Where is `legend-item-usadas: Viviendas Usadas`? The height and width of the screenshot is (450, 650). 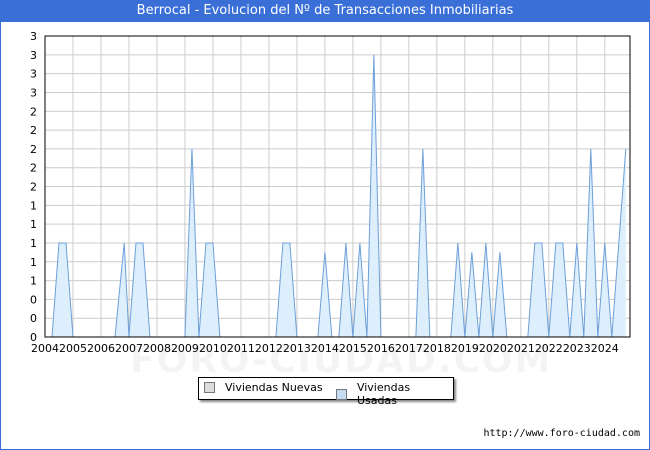 legend-item-usadas: Viviendas Usadas is located at coordinates (394, 394).